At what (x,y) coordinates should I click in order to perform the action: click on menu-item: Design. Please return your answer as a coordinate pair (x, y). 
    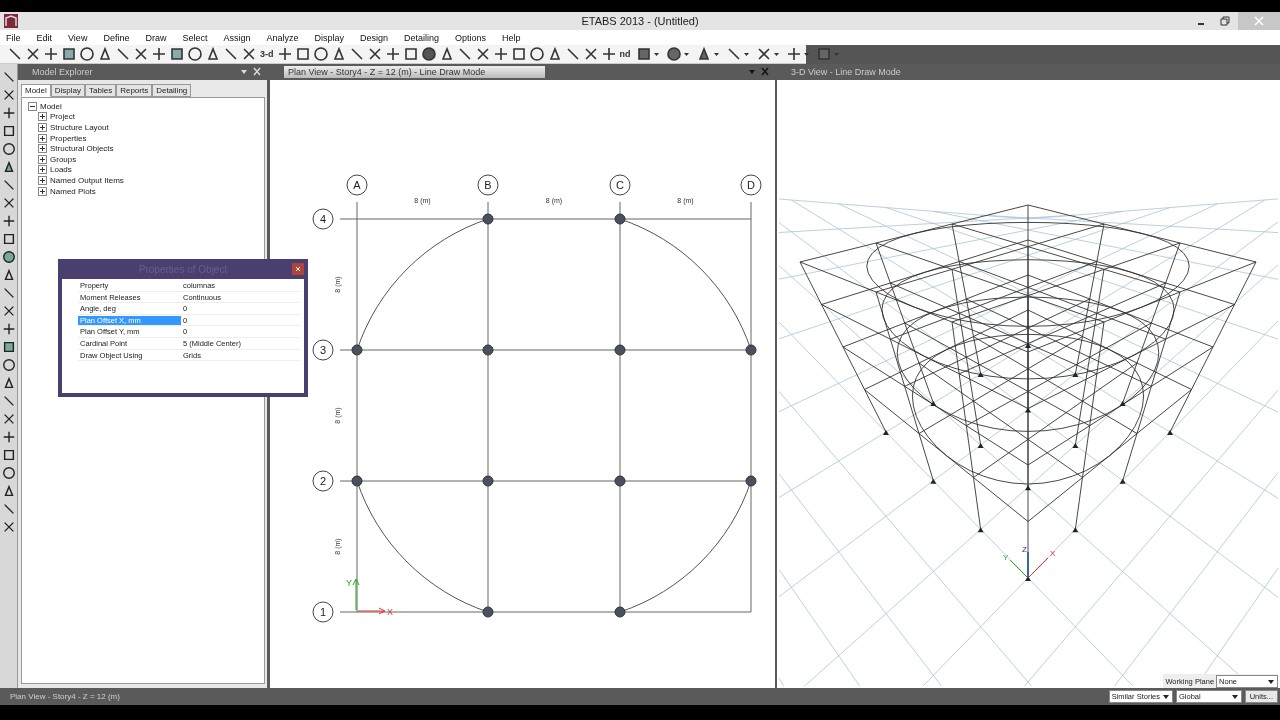
    Looking at the image, I should click on (377, 37).